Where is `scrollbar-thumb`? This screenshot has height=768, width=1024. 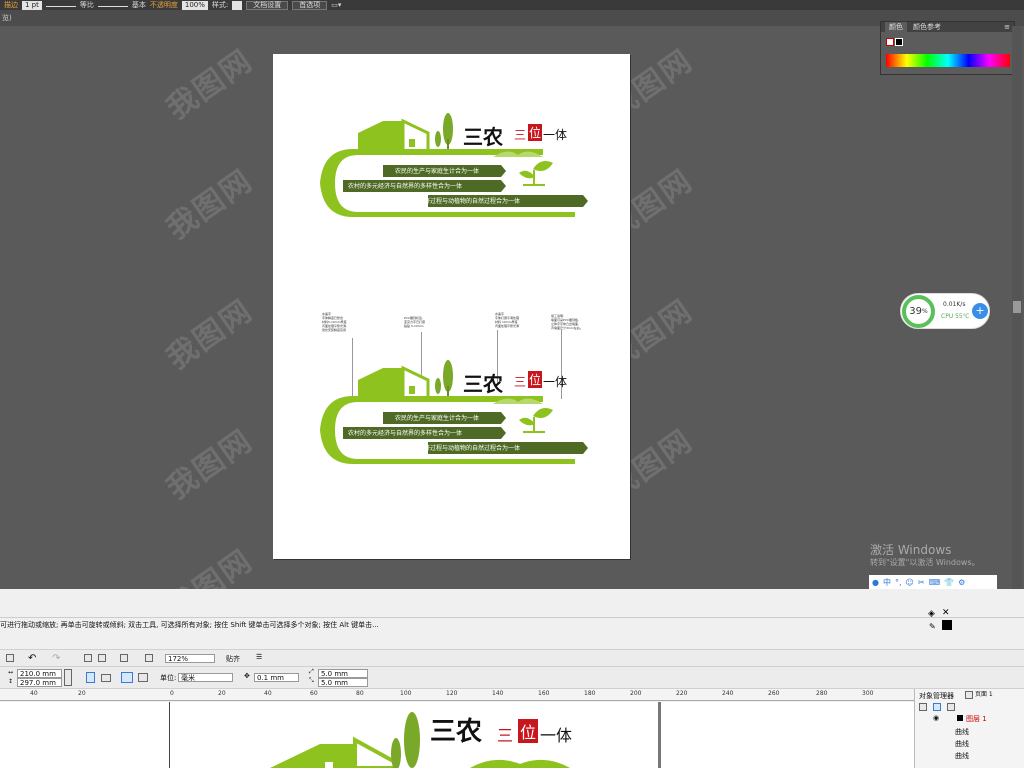 scrollbar-thumb is located at coordinates (1017, 307).